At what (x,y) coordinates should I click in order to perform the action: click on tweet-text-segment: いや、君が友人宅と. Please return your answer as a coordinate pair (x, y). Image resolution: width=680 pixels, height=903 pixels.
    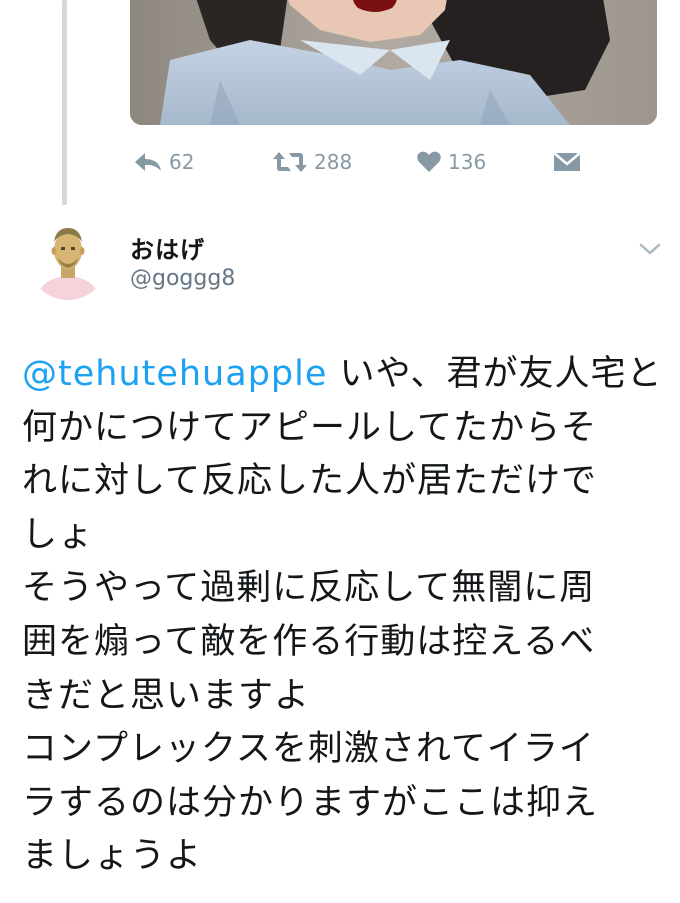
    Looking at the image, I should click on (495, 374).